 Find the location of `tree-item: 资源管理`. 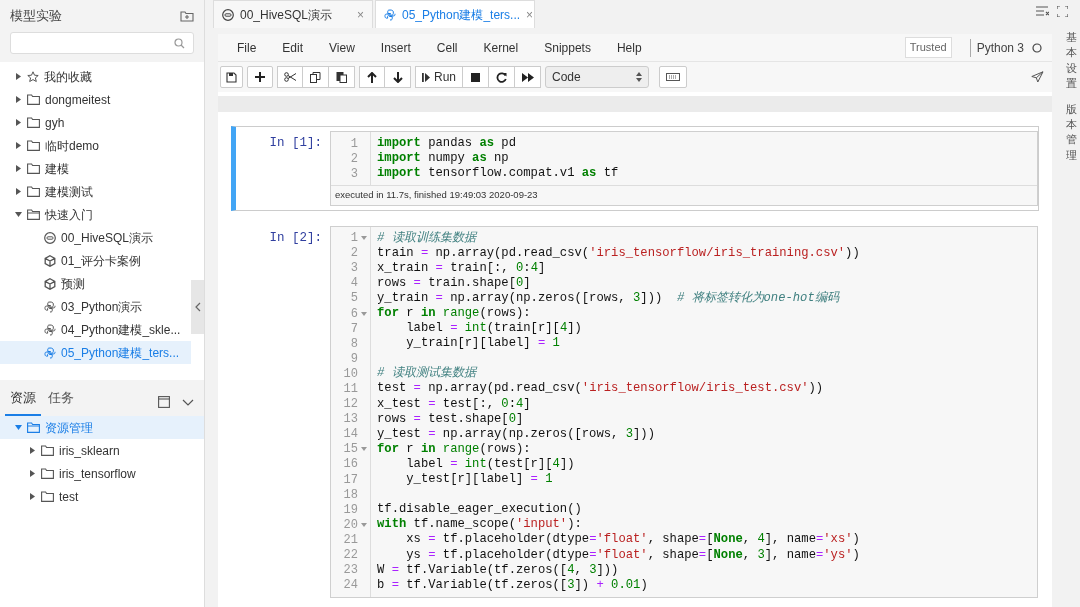

tree-item: 资源管理 is located at coordinates (102, 427).